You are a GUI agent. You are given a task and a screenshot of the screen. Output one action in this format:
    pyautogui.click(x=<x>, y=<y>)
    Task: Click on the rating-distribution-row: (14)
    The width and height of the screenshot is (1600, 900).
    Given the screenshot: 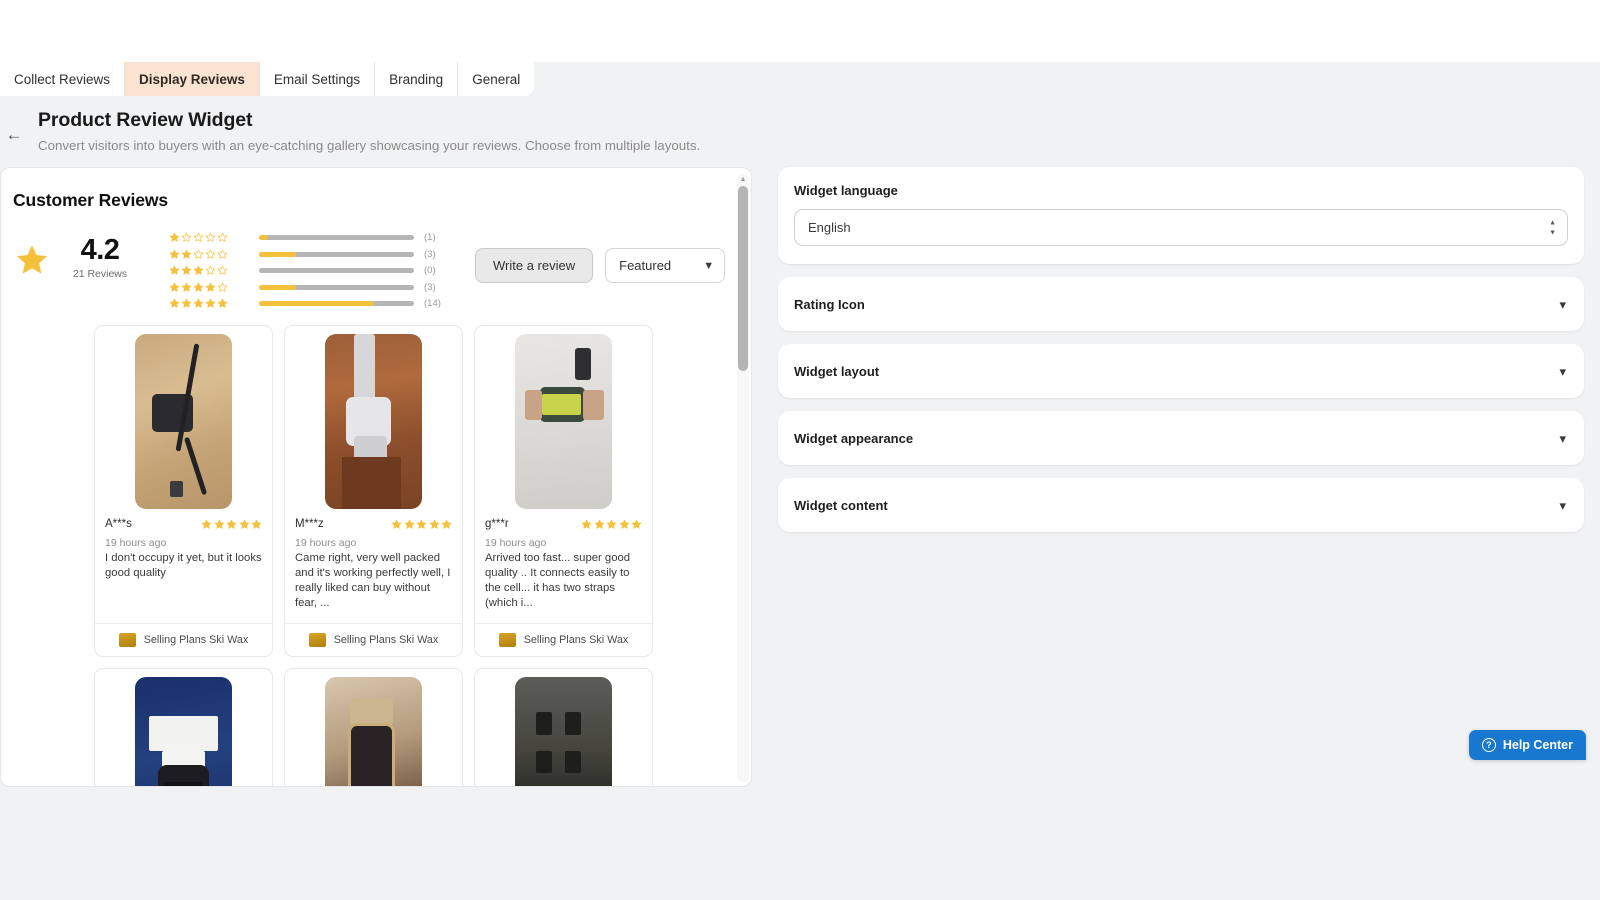 What is the action you would take?
    pyautogui.click(x=311, y=303)
    